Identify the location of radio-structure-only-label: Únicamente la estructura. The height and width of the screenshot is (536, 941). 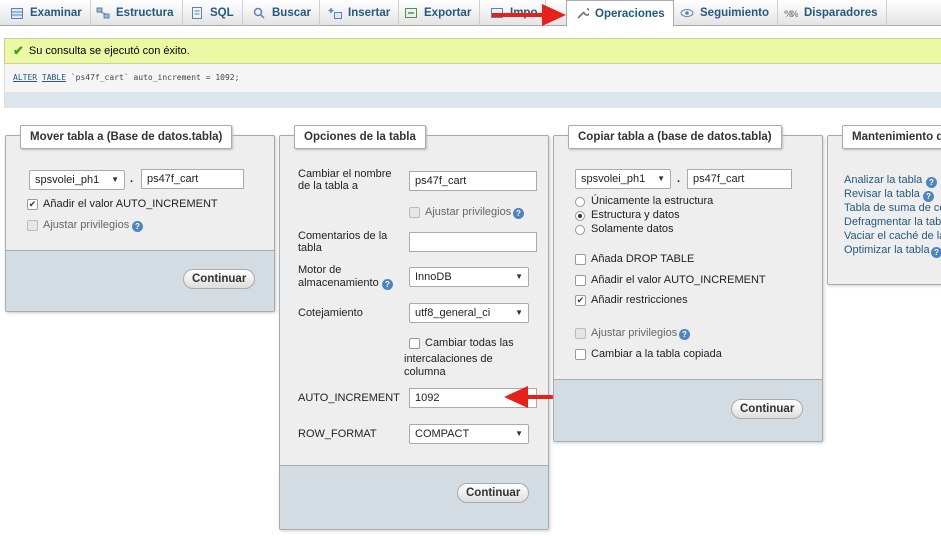
(652, 201).